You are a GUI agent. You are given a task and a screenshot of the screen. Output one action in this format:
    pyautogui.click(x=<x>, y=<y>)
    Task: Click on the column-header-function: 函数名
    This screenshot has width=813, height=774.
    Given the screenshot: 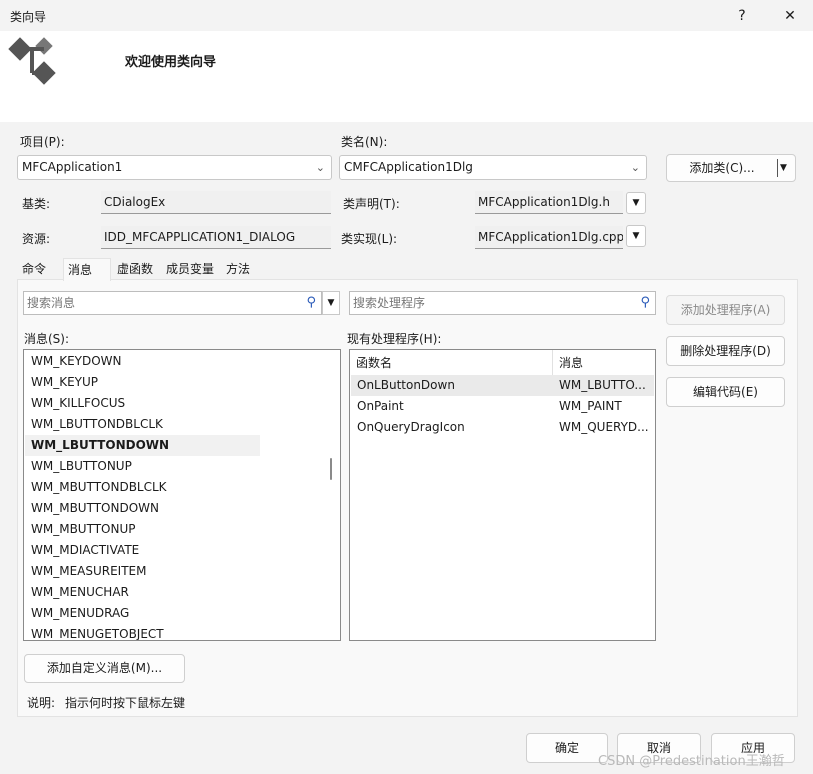 What is the action you would take?
    pyautogui.click(x=451, y=363)
    